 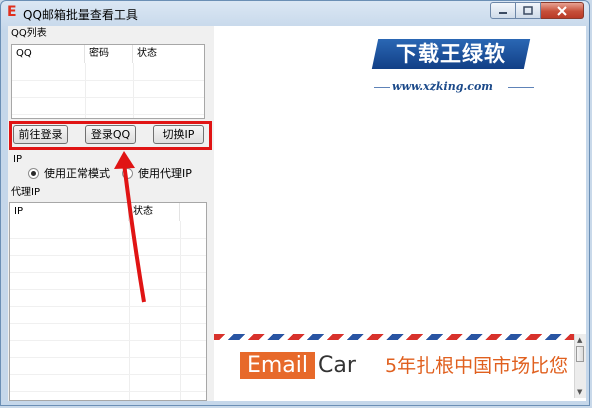 I want to click on red-arrow-icon, so click(x=130, y=227).